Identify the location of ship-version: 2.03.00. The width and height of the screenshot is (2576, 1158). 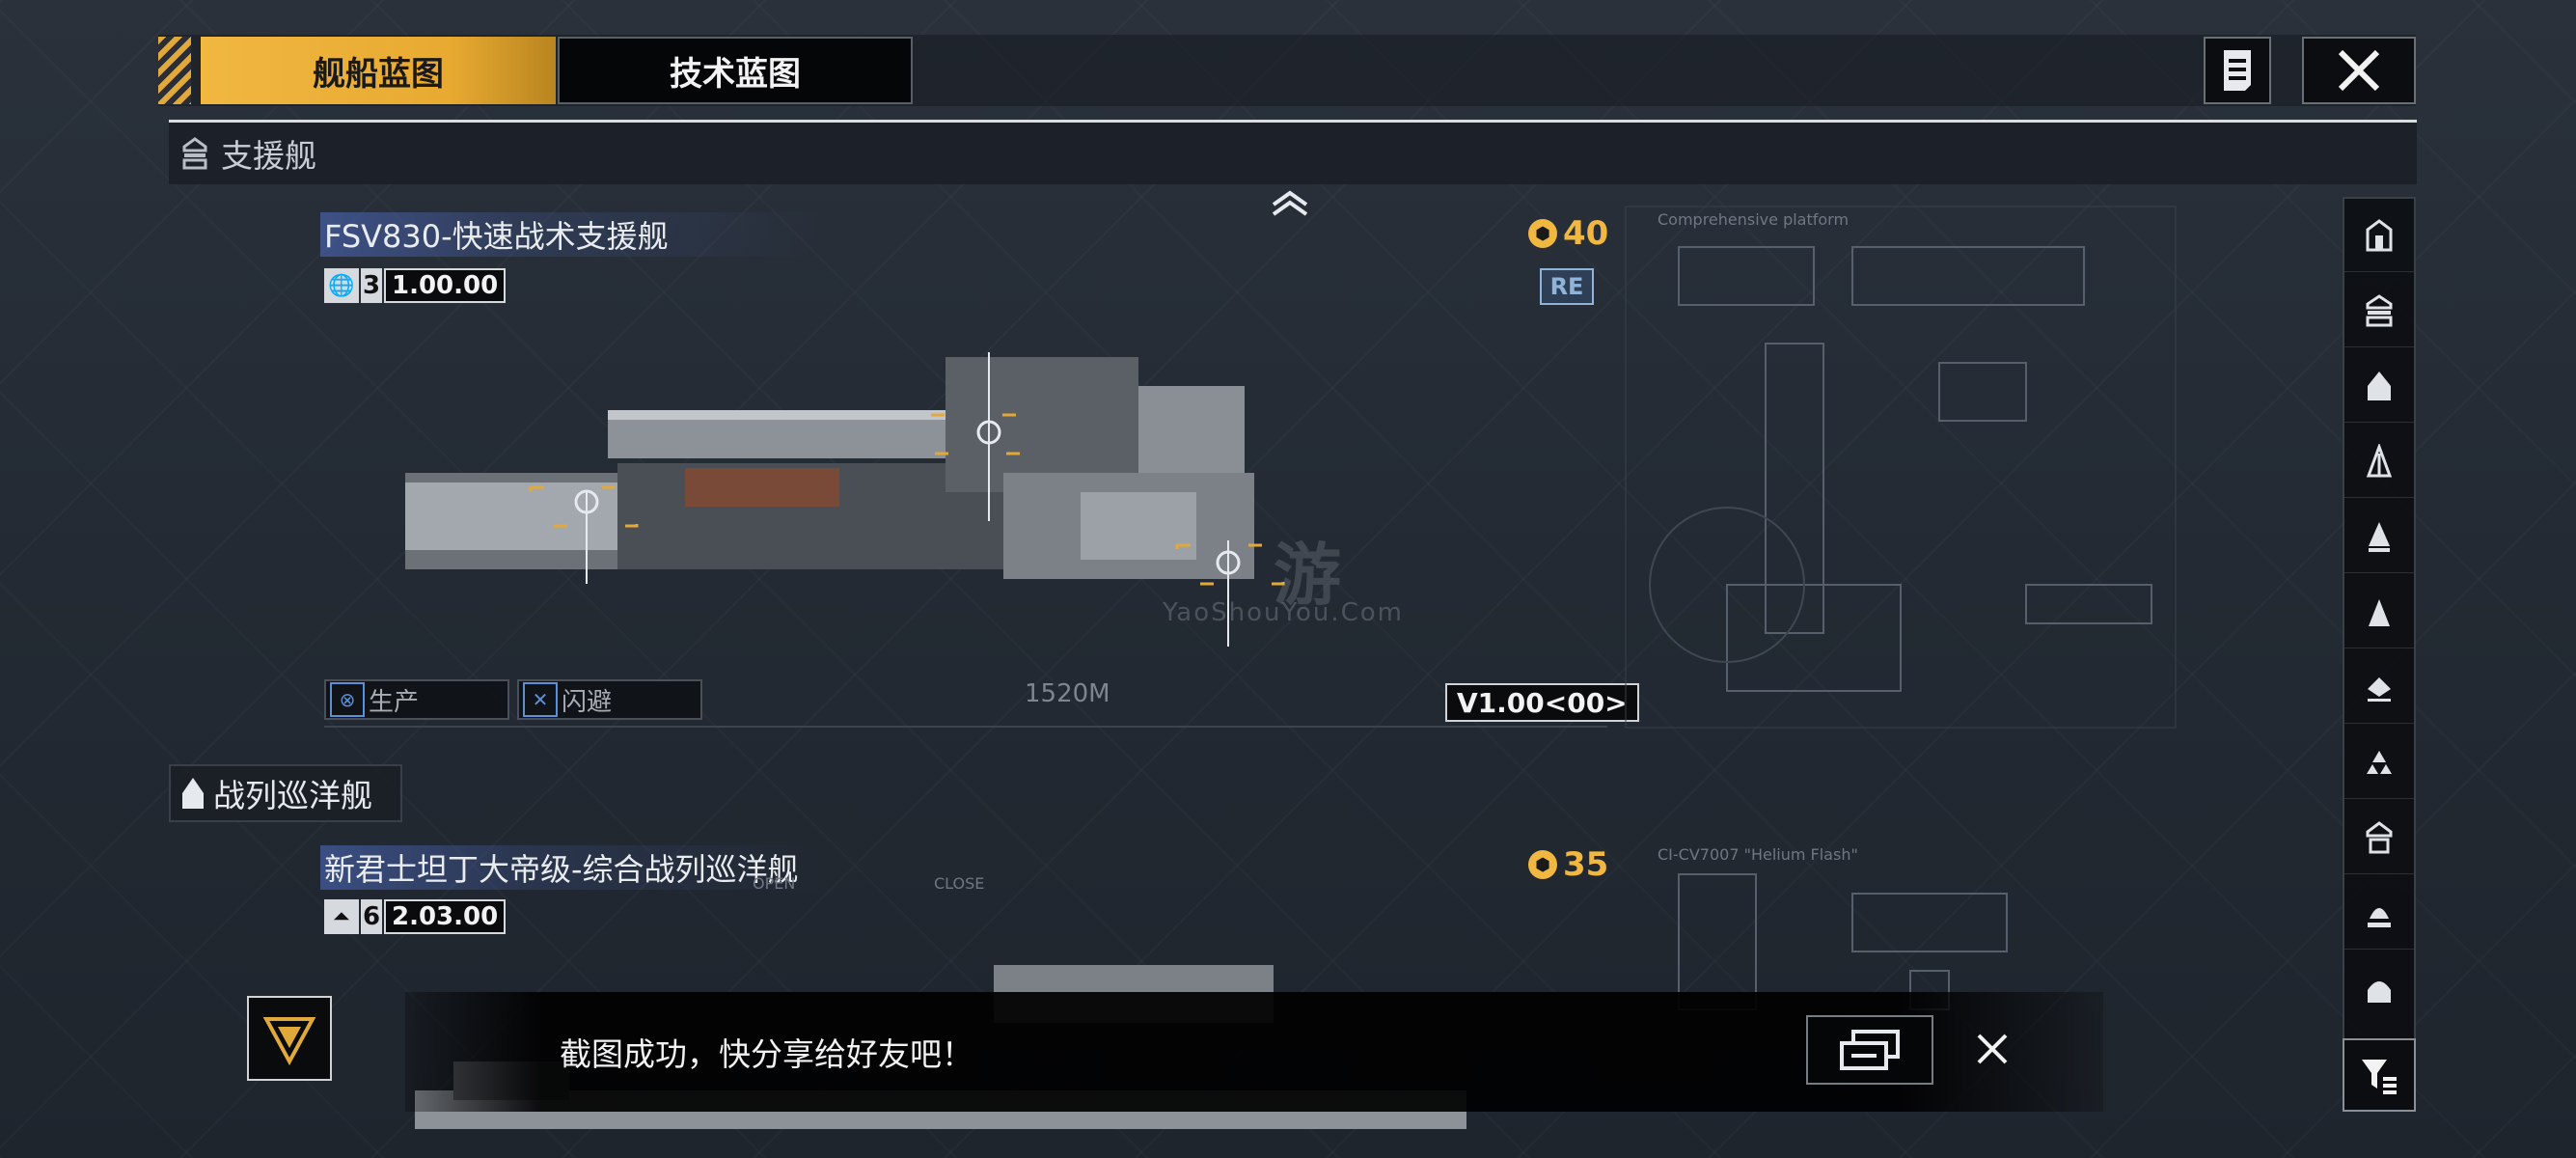
(445, 916).